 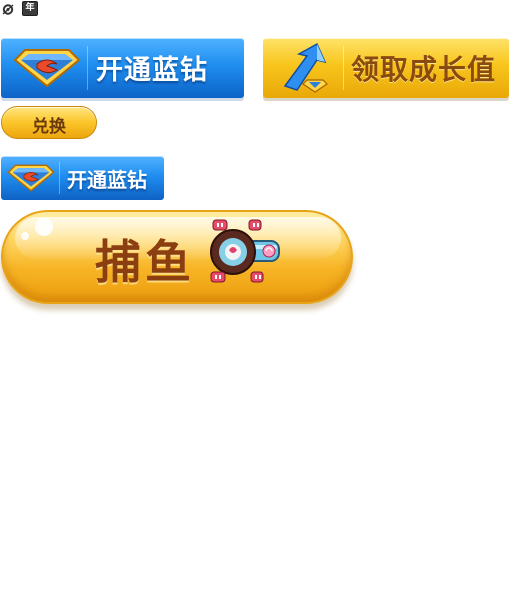 I want to click on button-label: 领取成长值, so click(x=424, y=69).